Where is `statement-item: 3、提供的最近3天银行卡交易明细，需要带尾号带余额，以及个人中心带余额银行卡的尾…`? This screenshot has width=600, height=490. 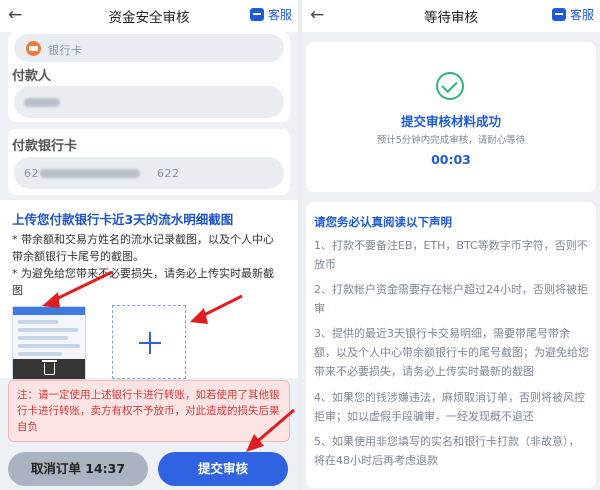
statement-item: 3、提供的最近3天银行卡交易明细，需要带尾号带余额，以及个人中心带余额银行卡的尾… is located at coordinates (451, 352).